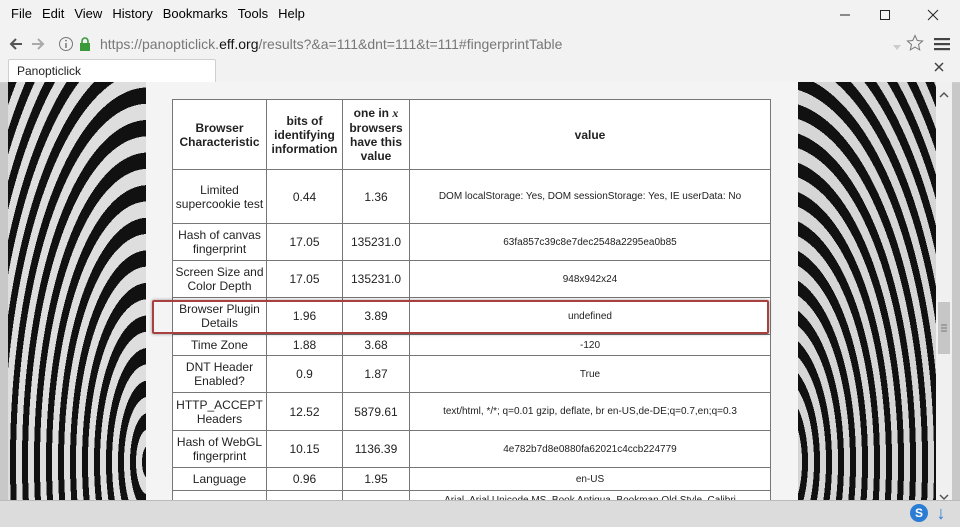 The width and height of the screenshot is (960, 527). I want to click on tab-panopticlick: Panopticlick, so click(112, 70).